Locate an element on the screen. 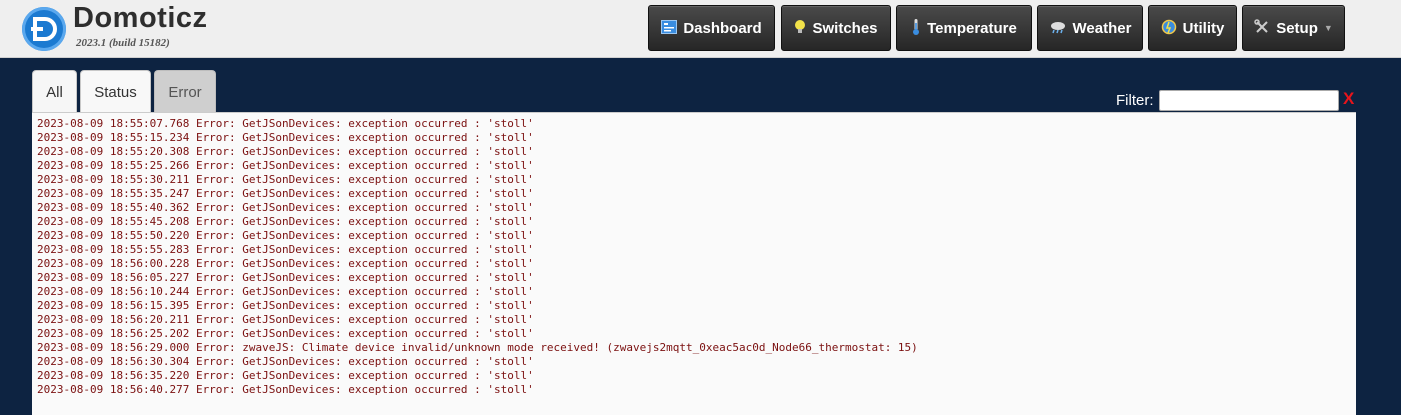 This screenshot has width=1401, height=415. utility-icon is located at coordinates (1169, 28).